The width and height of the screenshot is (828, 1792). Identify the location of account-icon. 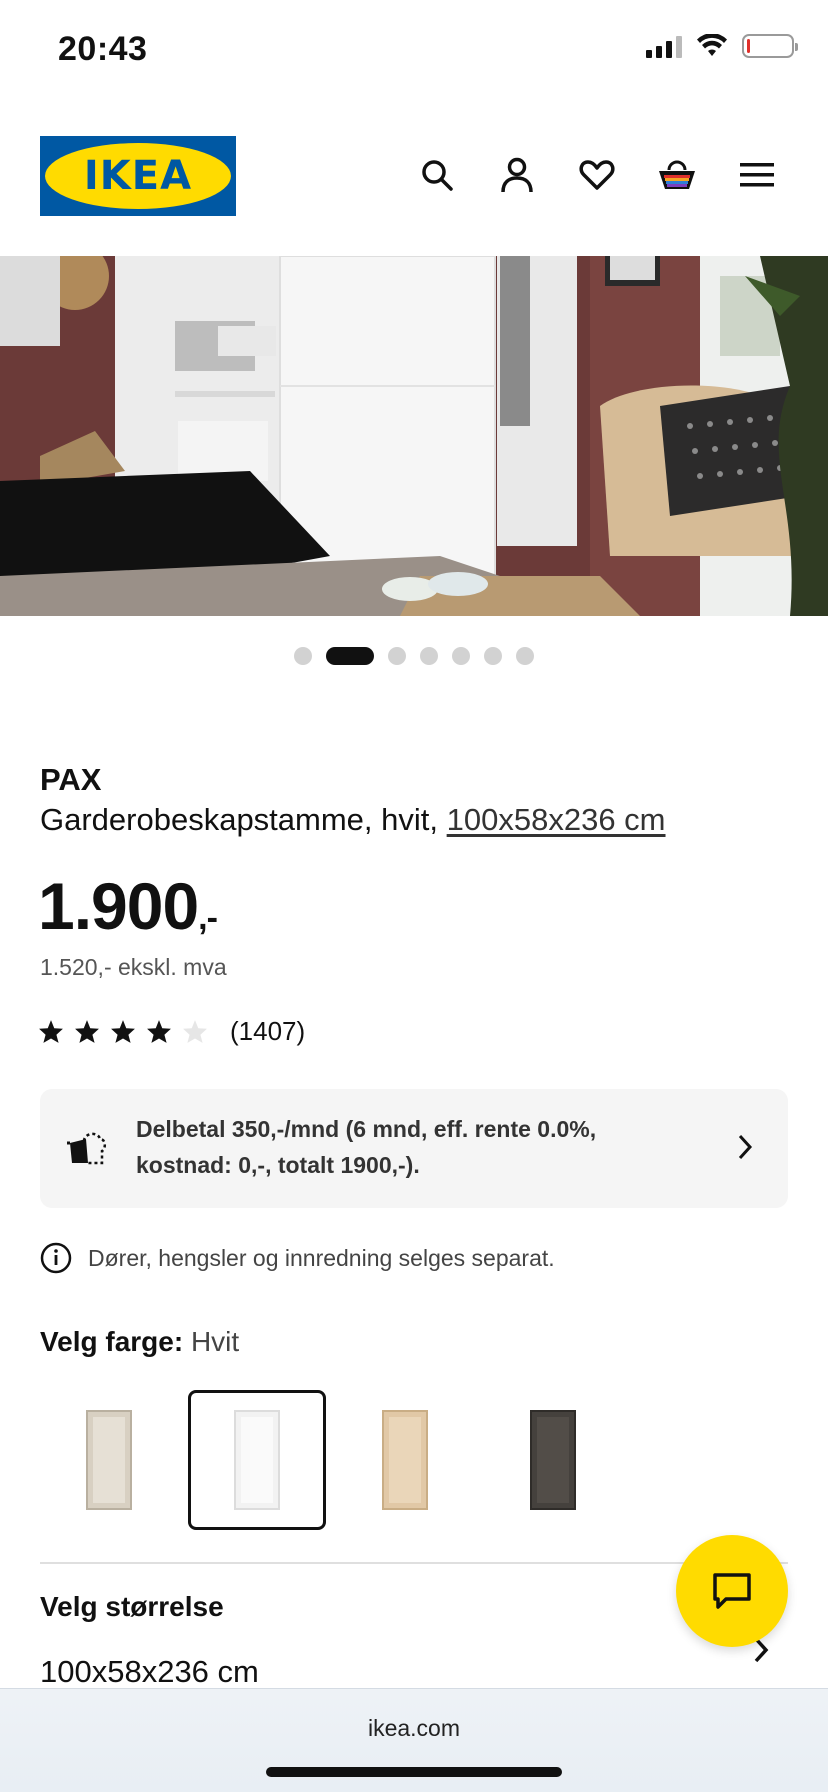
(517, 175).